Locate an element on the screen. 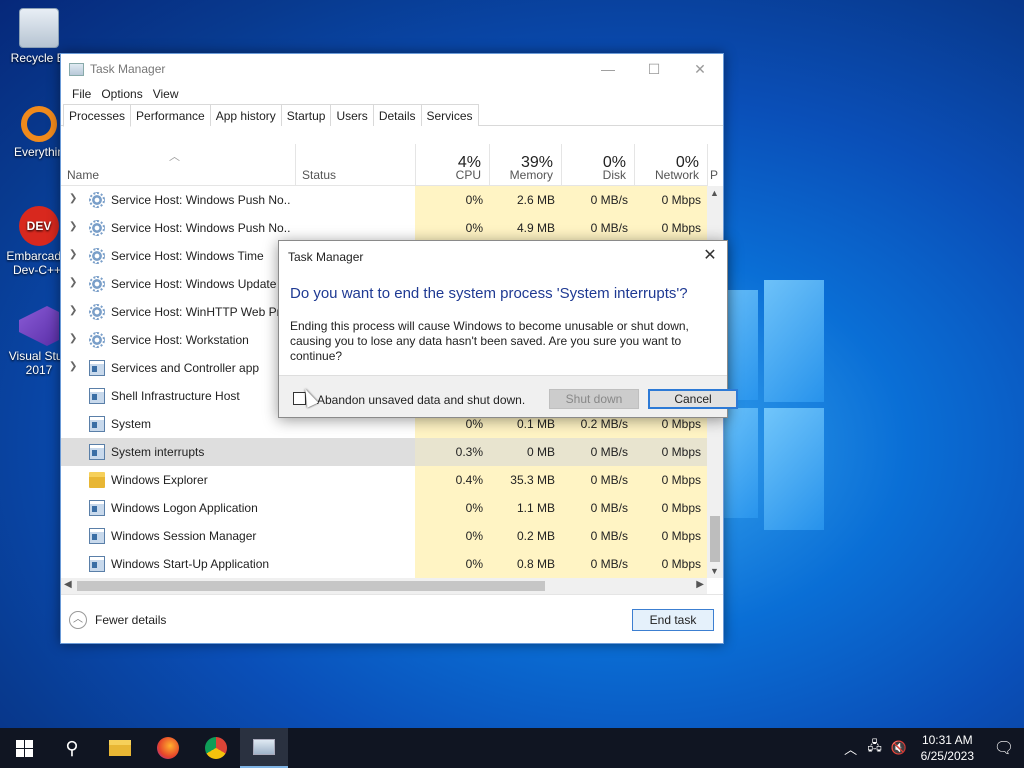 The image size is (1024, 768). process-network: 0 Mbps is located at coordinates (670, 228).